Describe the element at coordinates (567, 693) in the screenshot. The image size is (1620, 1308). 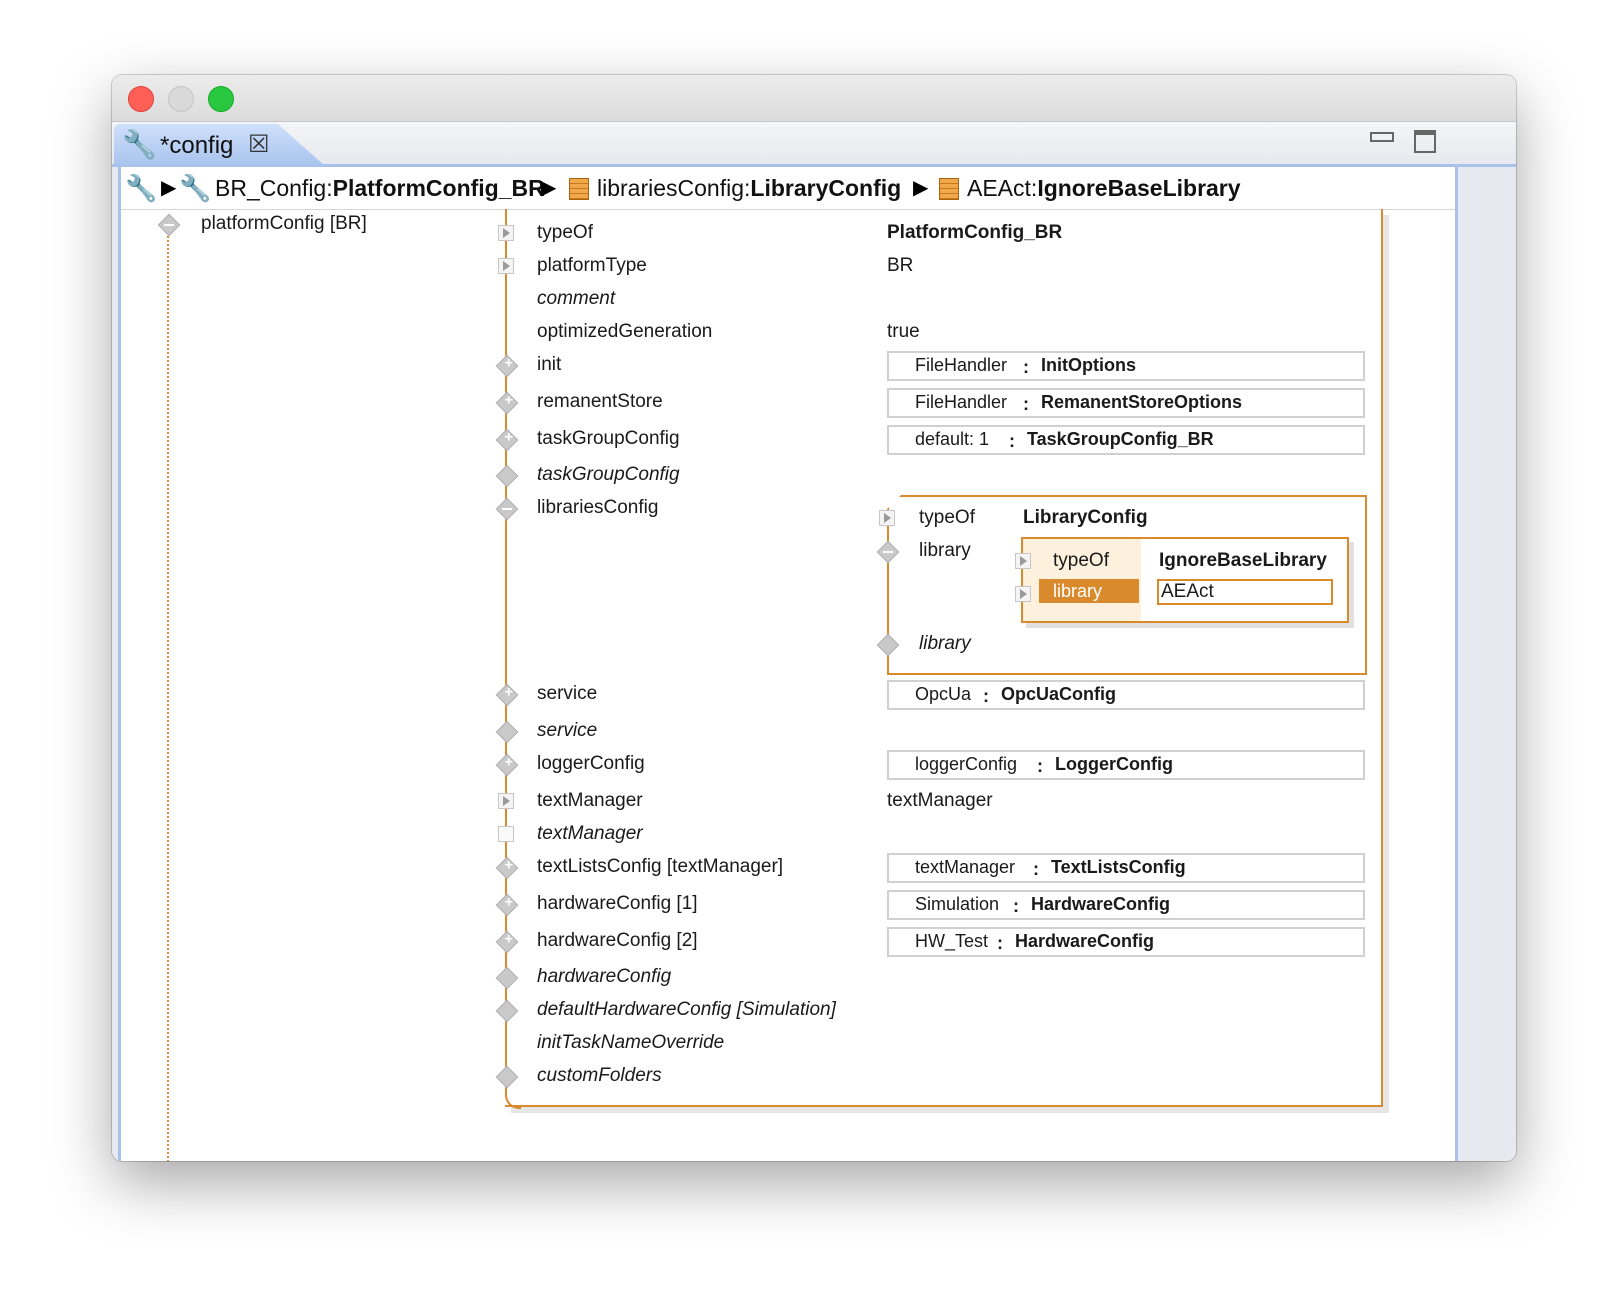
I see `property-label-service: service` at that location.